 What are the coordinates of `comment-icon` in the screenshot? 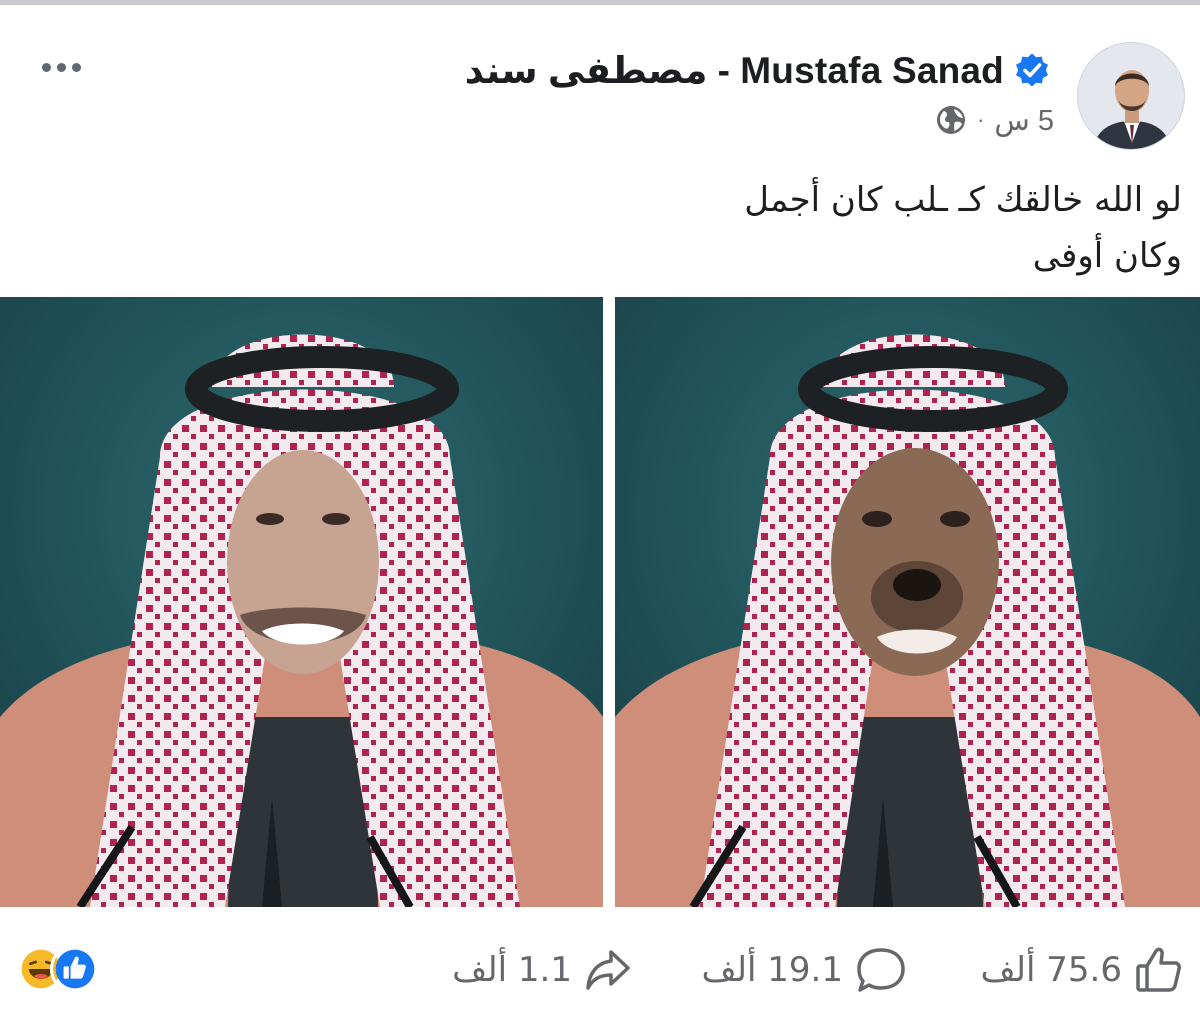 It's located at (881, 970).